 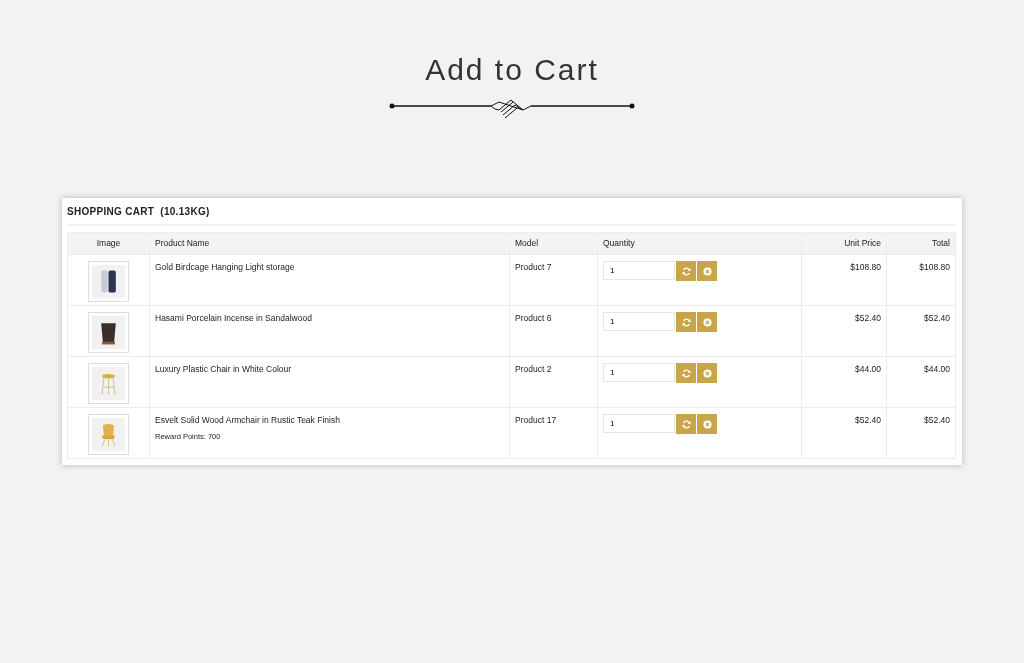 What do you see at coordinates (512, 109) in the screenshot?
I see `ornament-divider-icon` at bounding box center [512, 109].